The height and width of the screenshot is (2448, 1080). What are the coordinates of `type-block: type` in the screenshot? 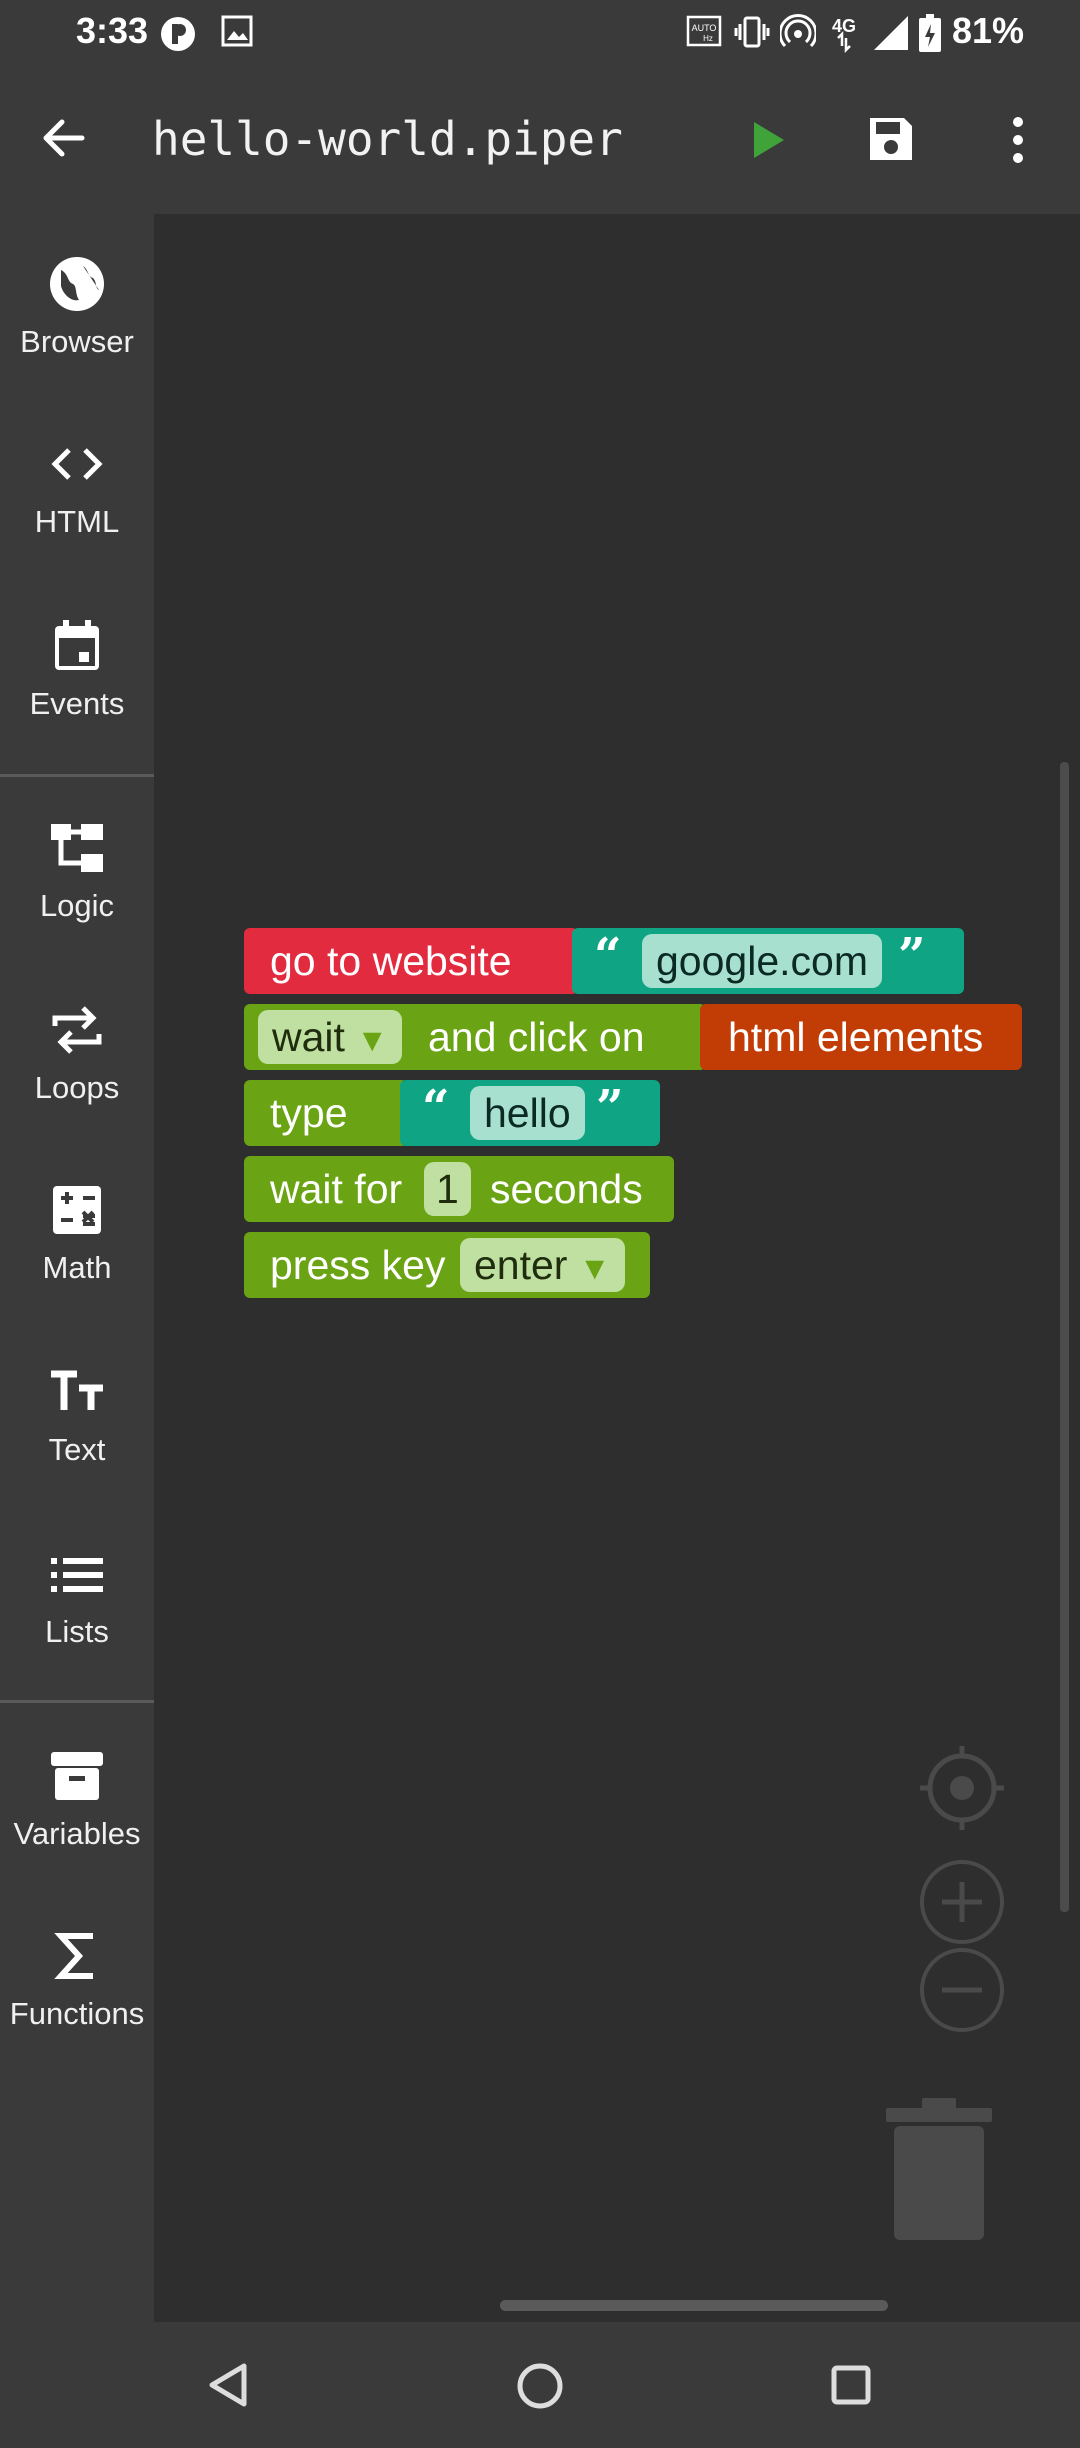 It's located at (326, 1113).